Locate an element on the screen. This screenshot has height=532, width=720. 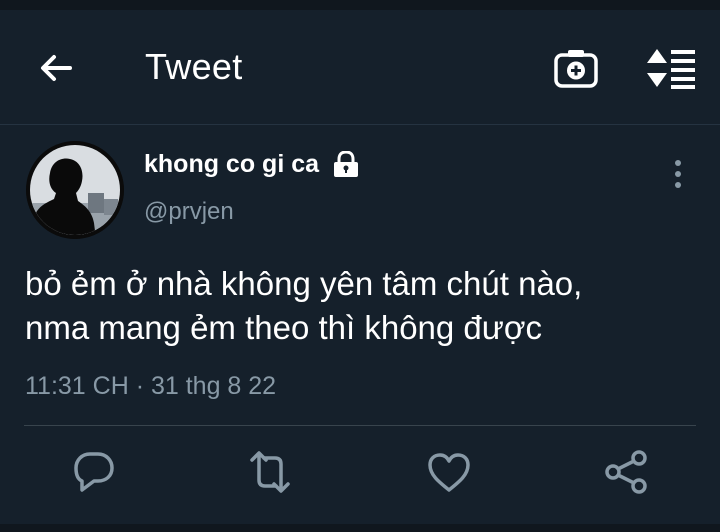
arrow-left-icon is located at coordinates (56, 68).